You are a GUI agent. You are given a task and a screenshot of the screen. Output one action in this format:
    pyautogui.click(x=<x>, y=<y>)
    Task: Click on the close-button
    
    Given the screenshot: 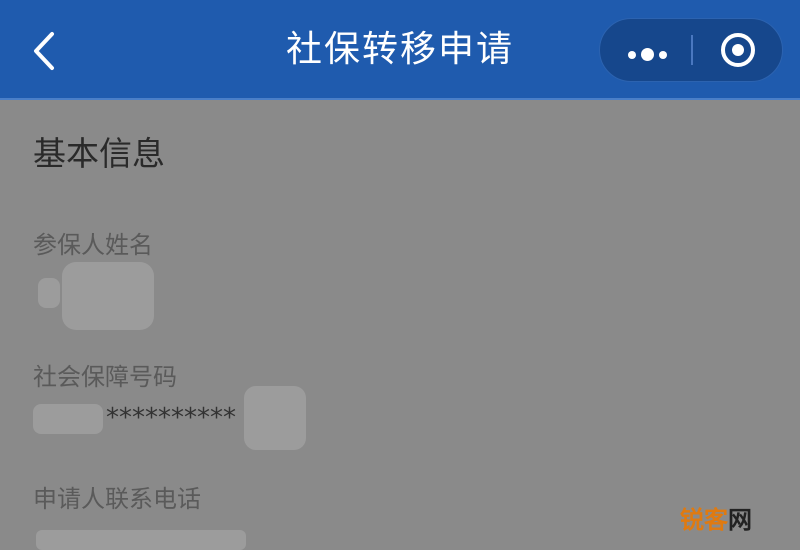 What is the action you would take?
    pyautogui.click(x=738, y=50)
    